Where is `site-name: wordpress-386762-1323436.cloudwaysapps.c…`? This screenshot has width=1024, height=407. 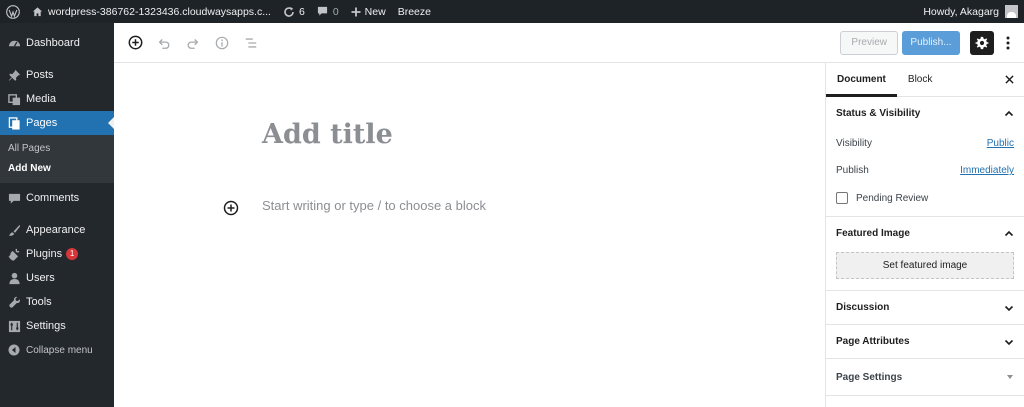 site-name: wordpress-386762-1323436.cloudwaysapps.c… is located at coordinates (159, 11).